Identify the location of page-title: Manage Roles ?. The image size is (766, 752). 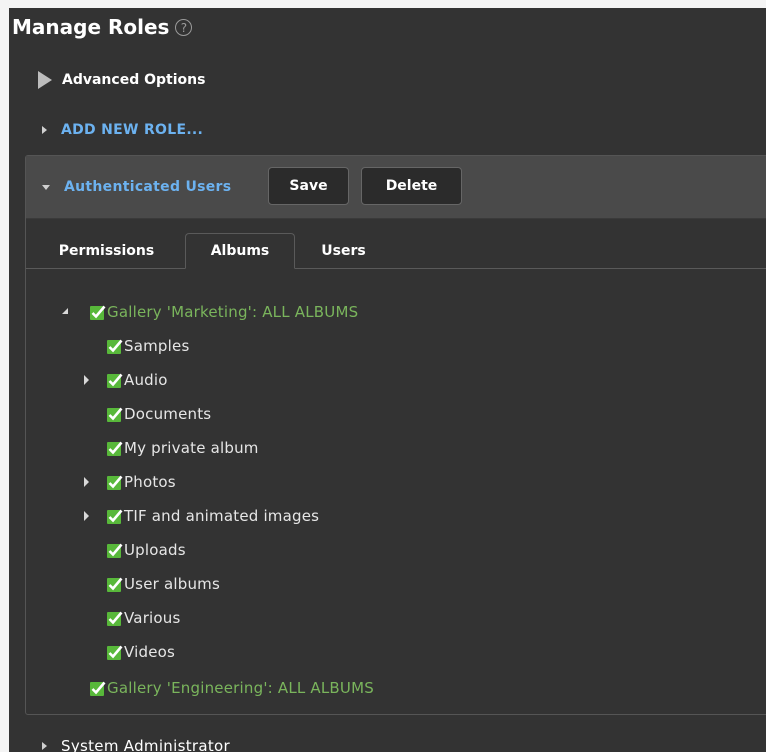
(102, 27).